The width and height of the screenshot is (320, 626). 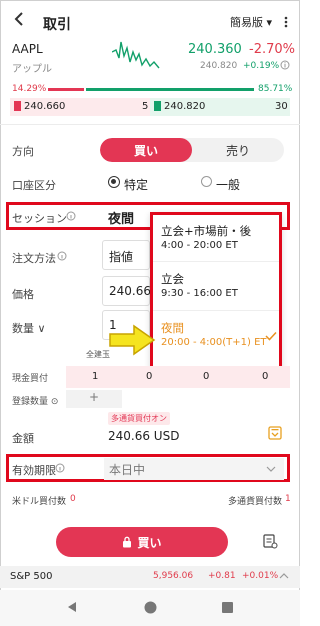 What do you see at coordinates (281, 106) in the screenshot?
I see `ask-qty: 30` at bounding box center [281, 106].